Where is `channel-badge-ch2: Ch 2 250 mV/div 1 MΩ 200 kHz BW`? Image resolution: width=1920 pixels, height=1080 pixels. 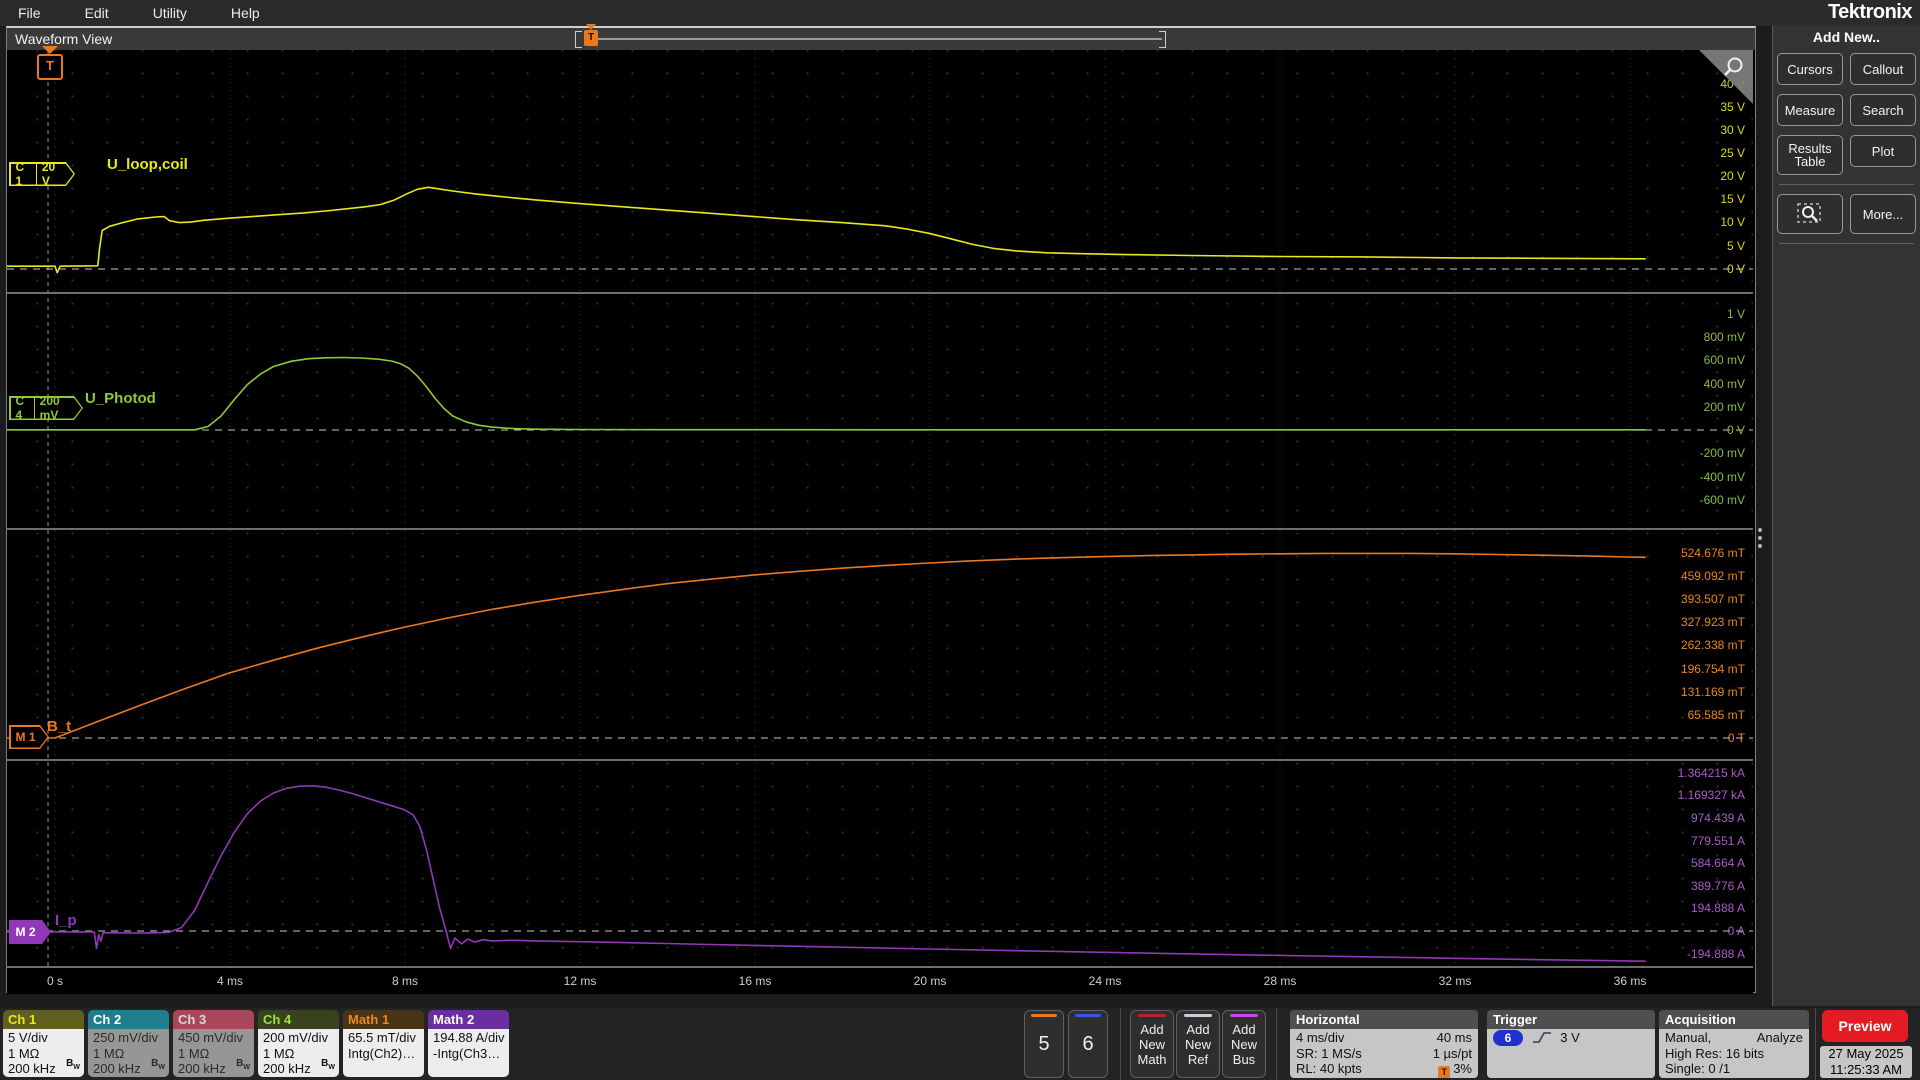 channel-badge-ch2: Ch 2 250 mV/div 1 MΩ 200 kHz BW is located at coordinates (128, 1043).